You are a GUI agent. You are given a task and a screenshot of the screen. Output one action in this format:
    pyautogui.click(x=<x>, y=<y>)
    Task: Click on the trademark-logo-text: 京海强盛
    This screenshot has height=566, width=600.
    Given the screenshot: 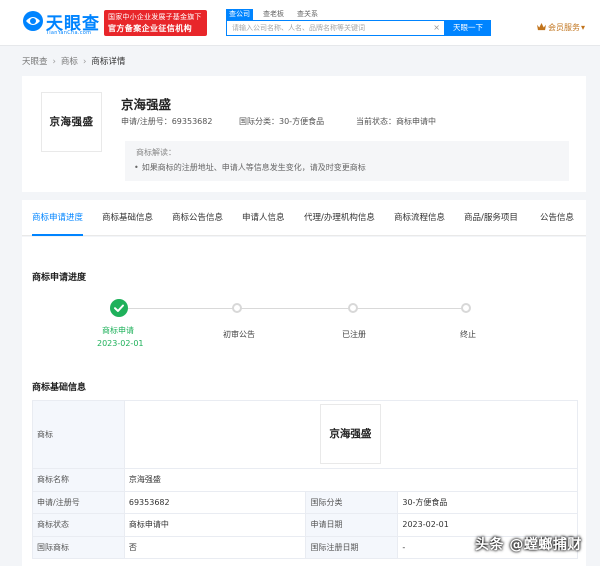 What is the action you would take?
    pyautogui.click(x=350, y=434)
    